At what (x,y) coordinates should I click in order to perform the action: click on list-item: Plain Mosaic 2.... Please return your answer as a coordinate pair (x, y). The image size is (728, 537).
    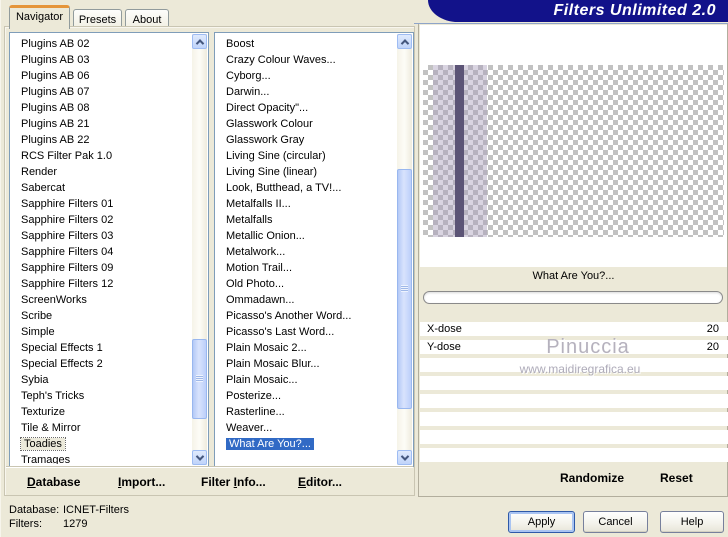
    Looking at the image, I should click on (307, 348).